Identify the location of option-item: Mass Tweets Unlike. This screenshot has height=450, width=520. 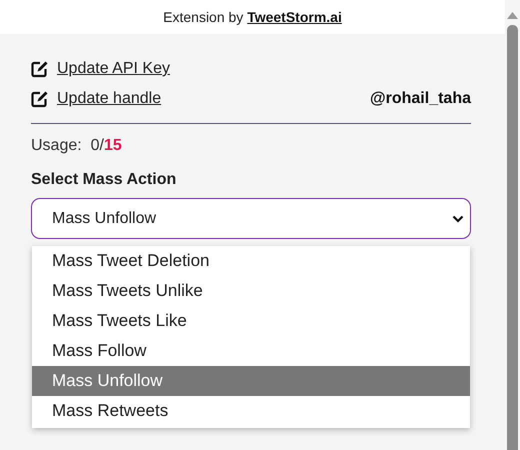
(251, 291).